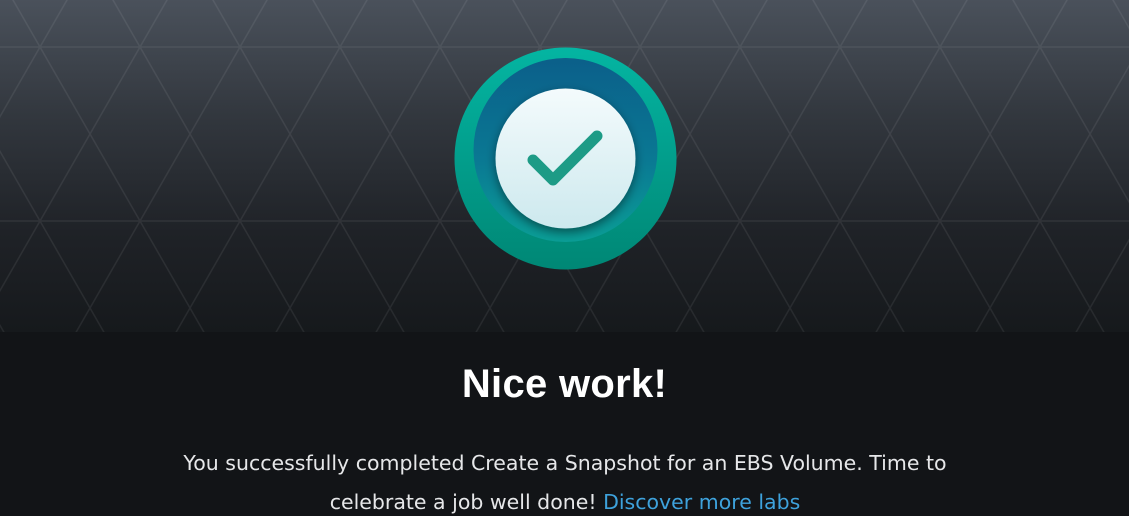 This screenshot has height=516, width=1129. Describe the element at coordinates (564, 384) in the screenshot. I see `completion-title: Nice work!` at that location.